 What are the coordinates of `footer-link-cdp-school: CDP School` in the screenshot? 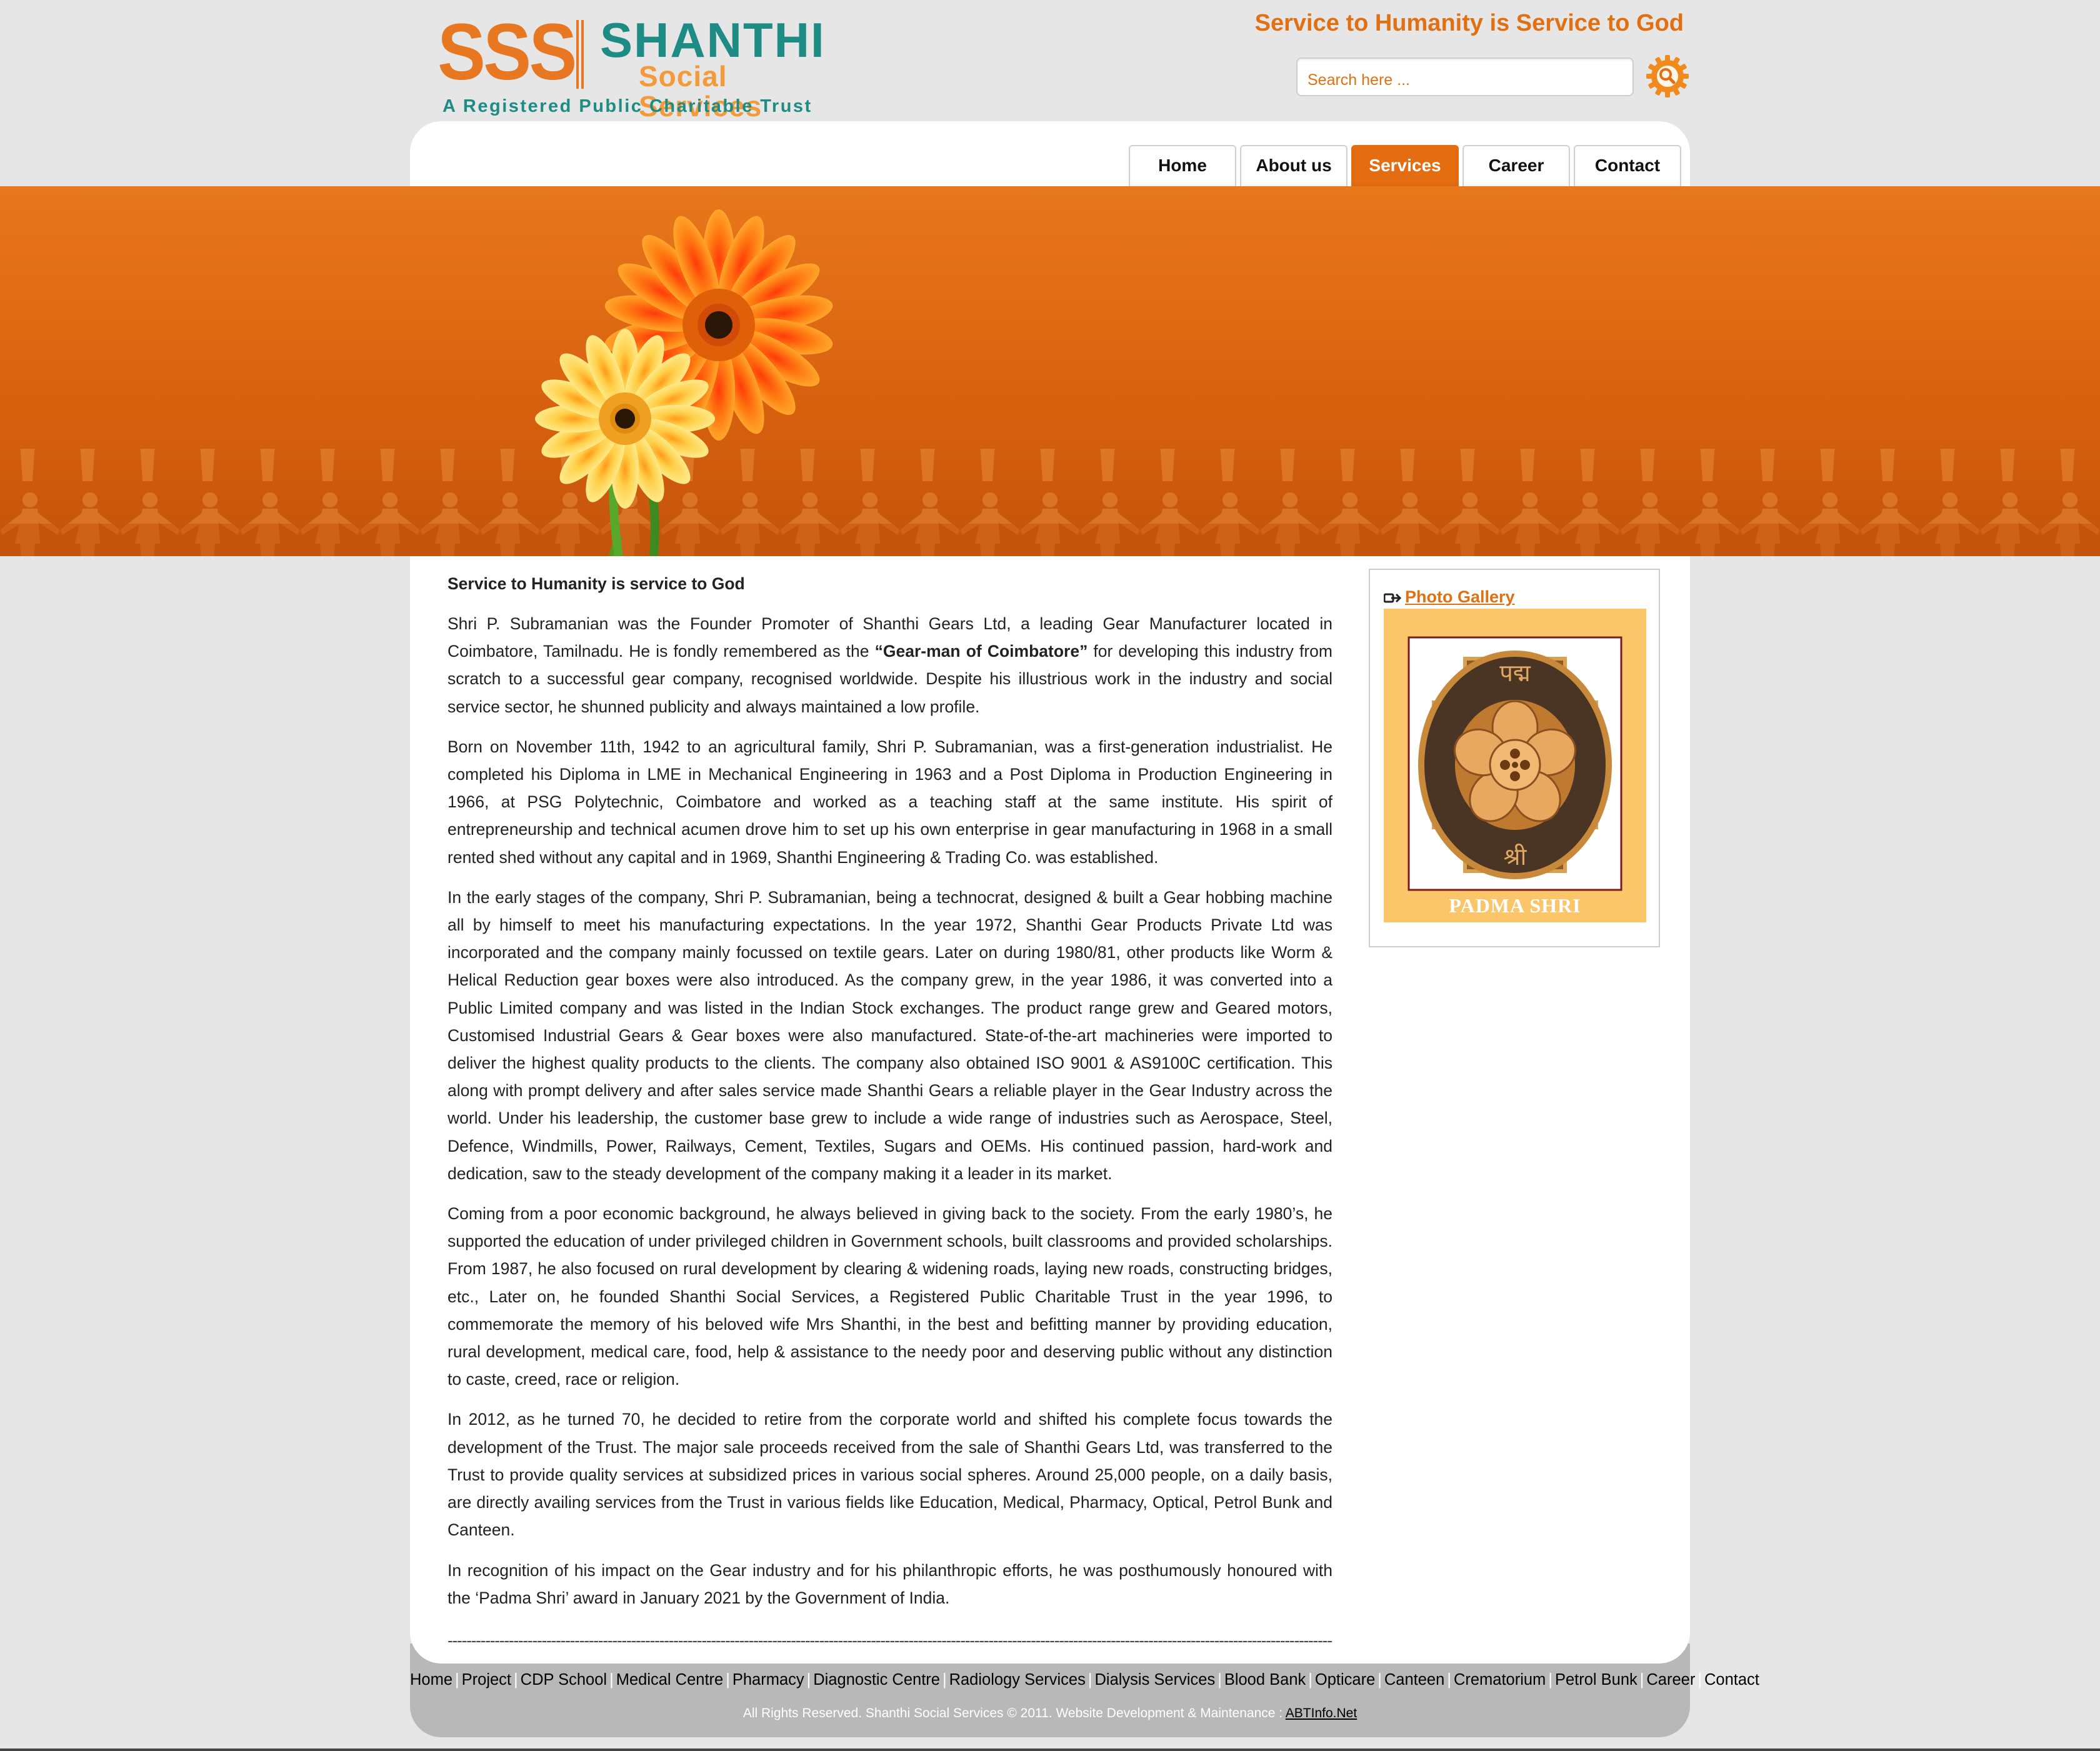 It's located at (564, 1680).